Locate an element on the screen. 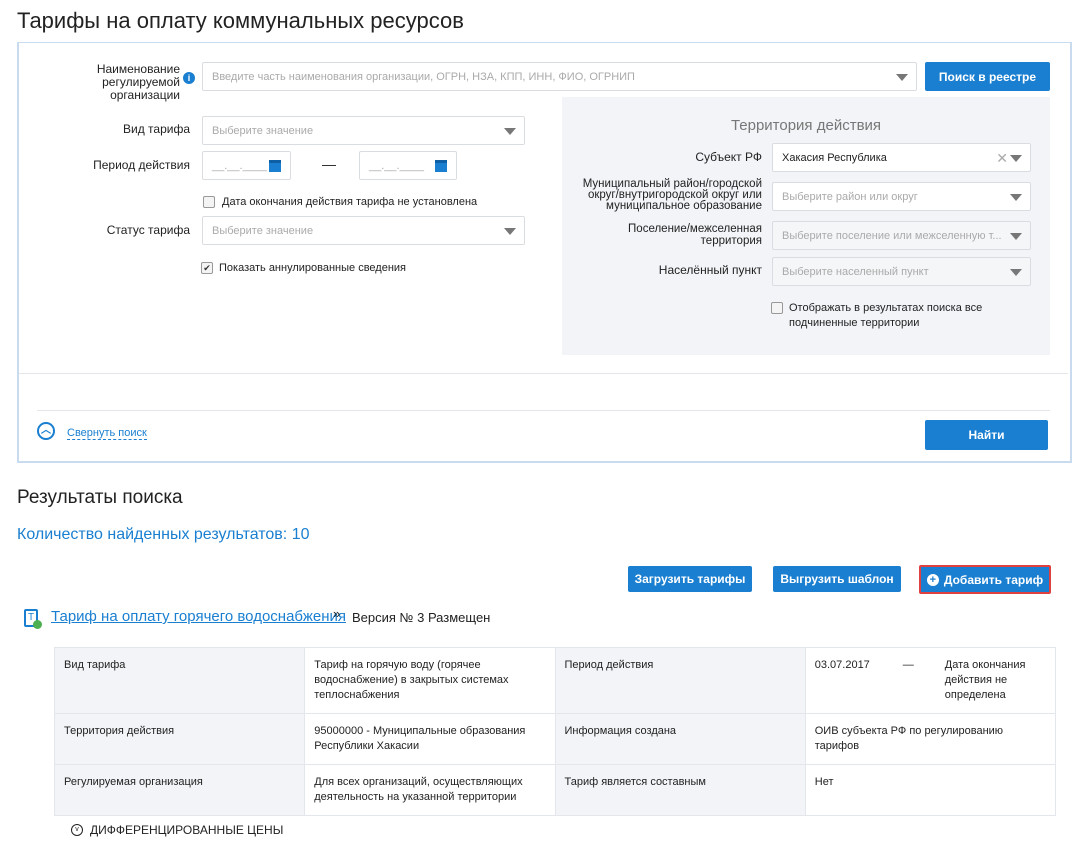 The image size is (1086, 843). status-label: Статус тарифа is located at coordinates (148, 230).